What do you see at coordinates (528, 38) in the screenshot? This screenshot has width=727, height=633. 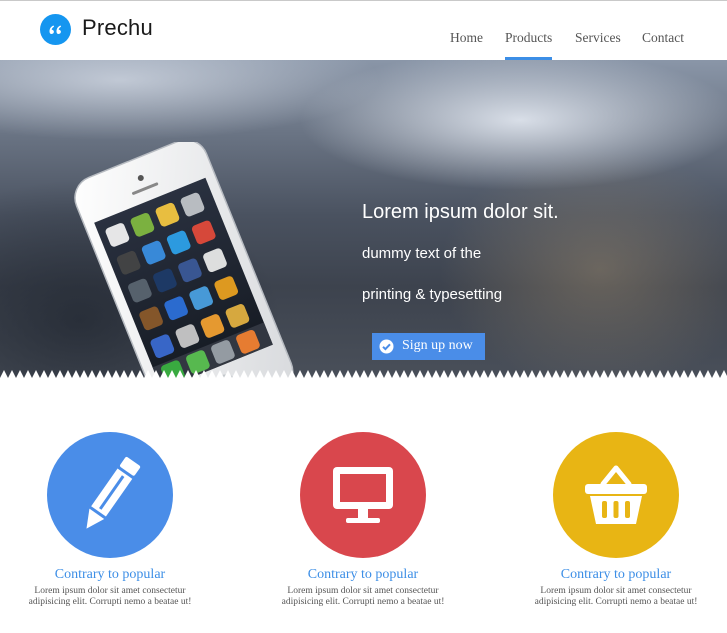 I see `nav-products: Products` at bounding box center [528, 38].